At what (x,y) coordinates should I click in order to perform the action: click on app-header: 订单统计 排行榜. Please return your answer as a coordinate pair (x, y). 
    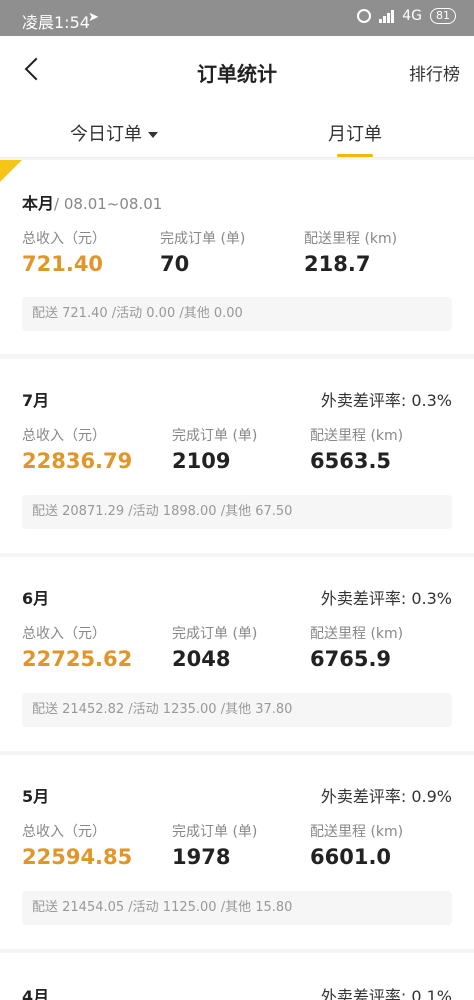
    Looking at the image, I should click on (237, 71).